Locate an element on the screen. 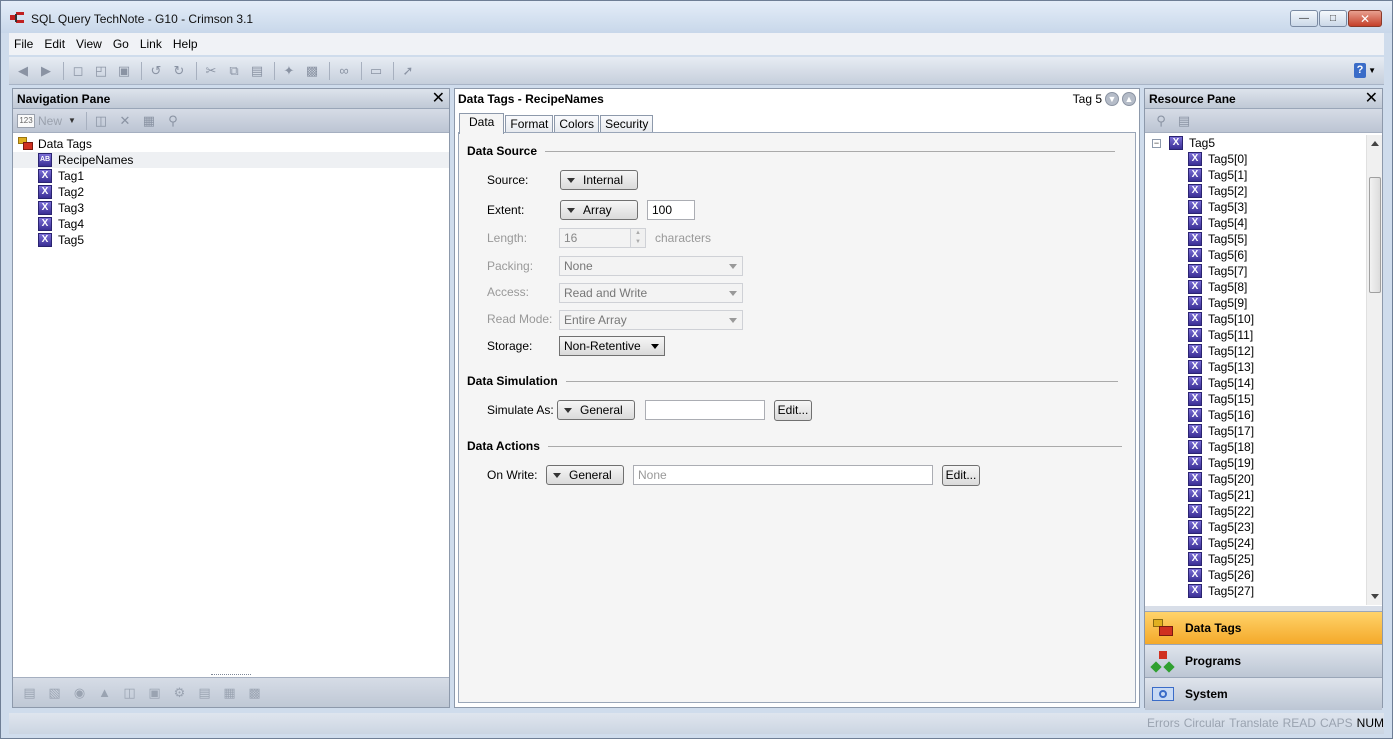 This screenshot has height=739, width=1393. resource-tree-root: − X Tag5 is located at coordinates (1256, 143).